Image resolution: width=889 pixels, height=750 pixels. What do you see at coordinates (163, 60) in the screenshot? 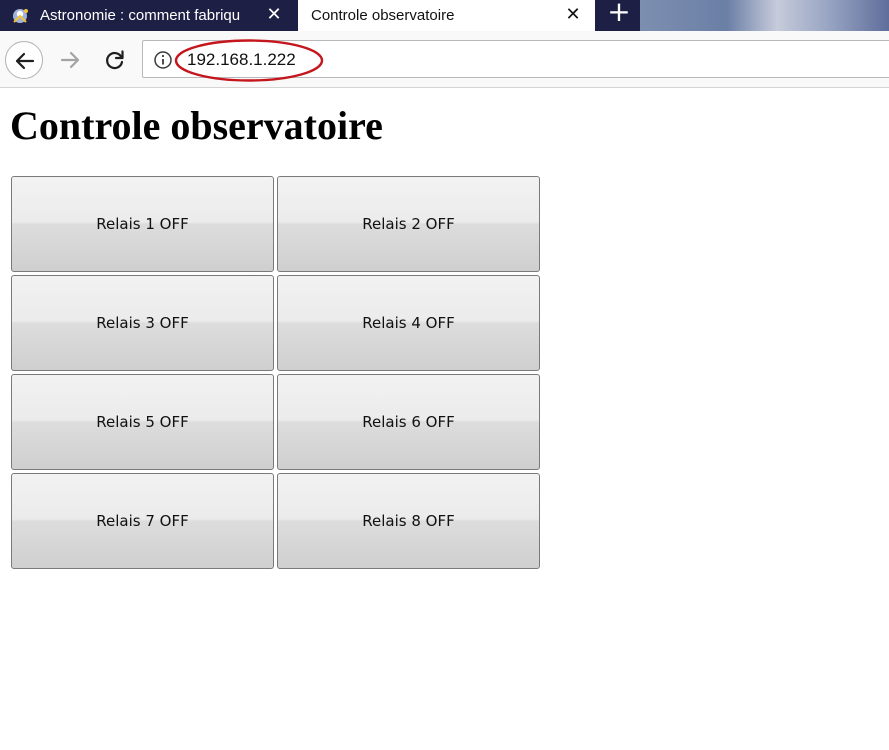
I see `info-icon` at bounding box center [163, 60].